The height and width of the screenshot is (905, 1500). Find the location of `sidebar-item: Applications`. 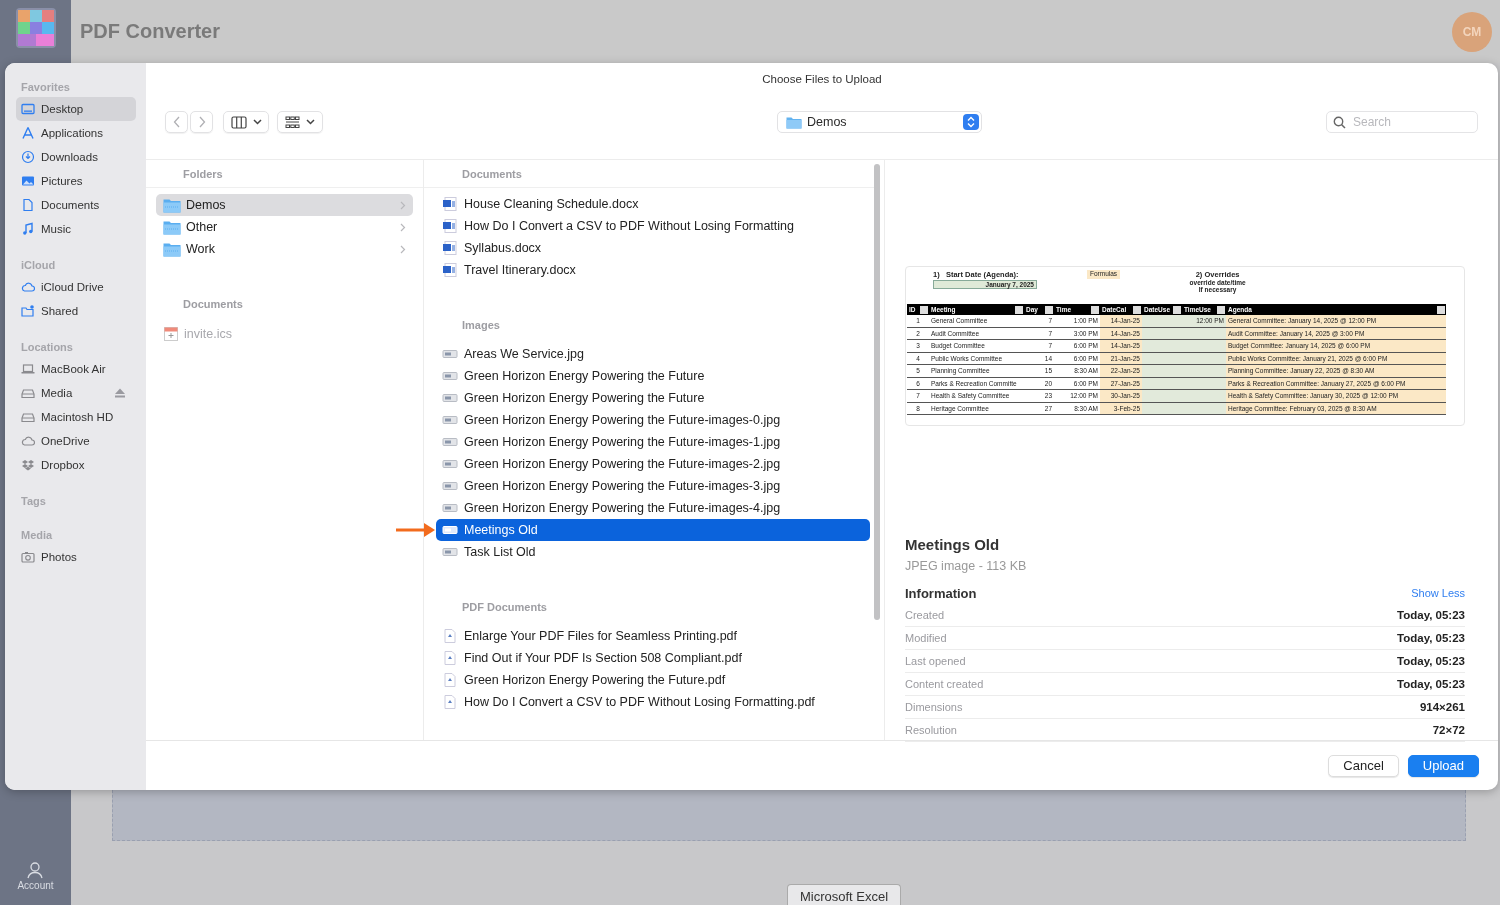

sidebar-item: Applications is located at coordinates (76, 133).